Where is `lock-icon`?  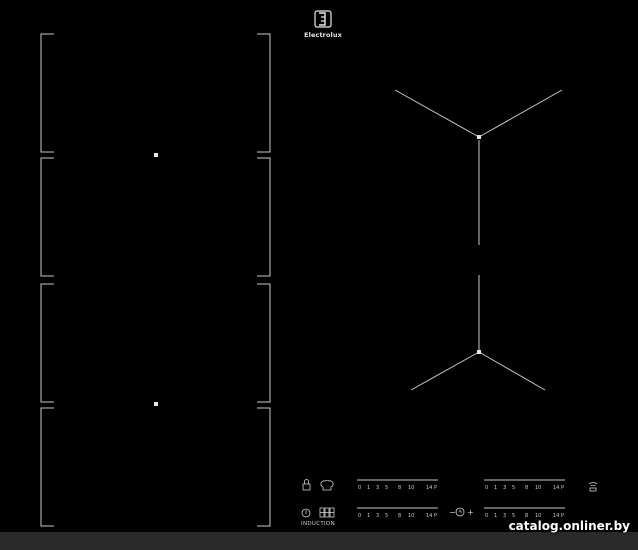
lock-icon is located at coordinates (306, 485).